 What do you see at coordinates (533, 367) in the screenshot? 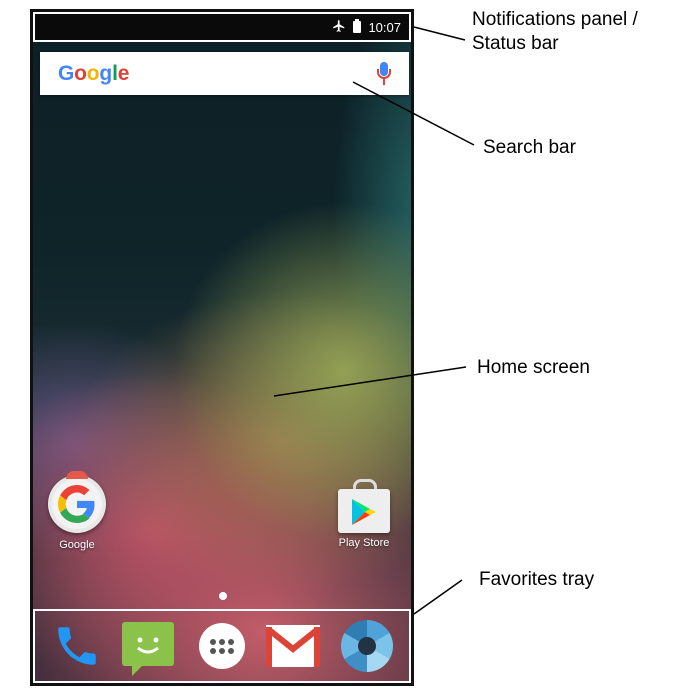
I see `callout-home-screen: Home screen` at bounding box center [533, 367].